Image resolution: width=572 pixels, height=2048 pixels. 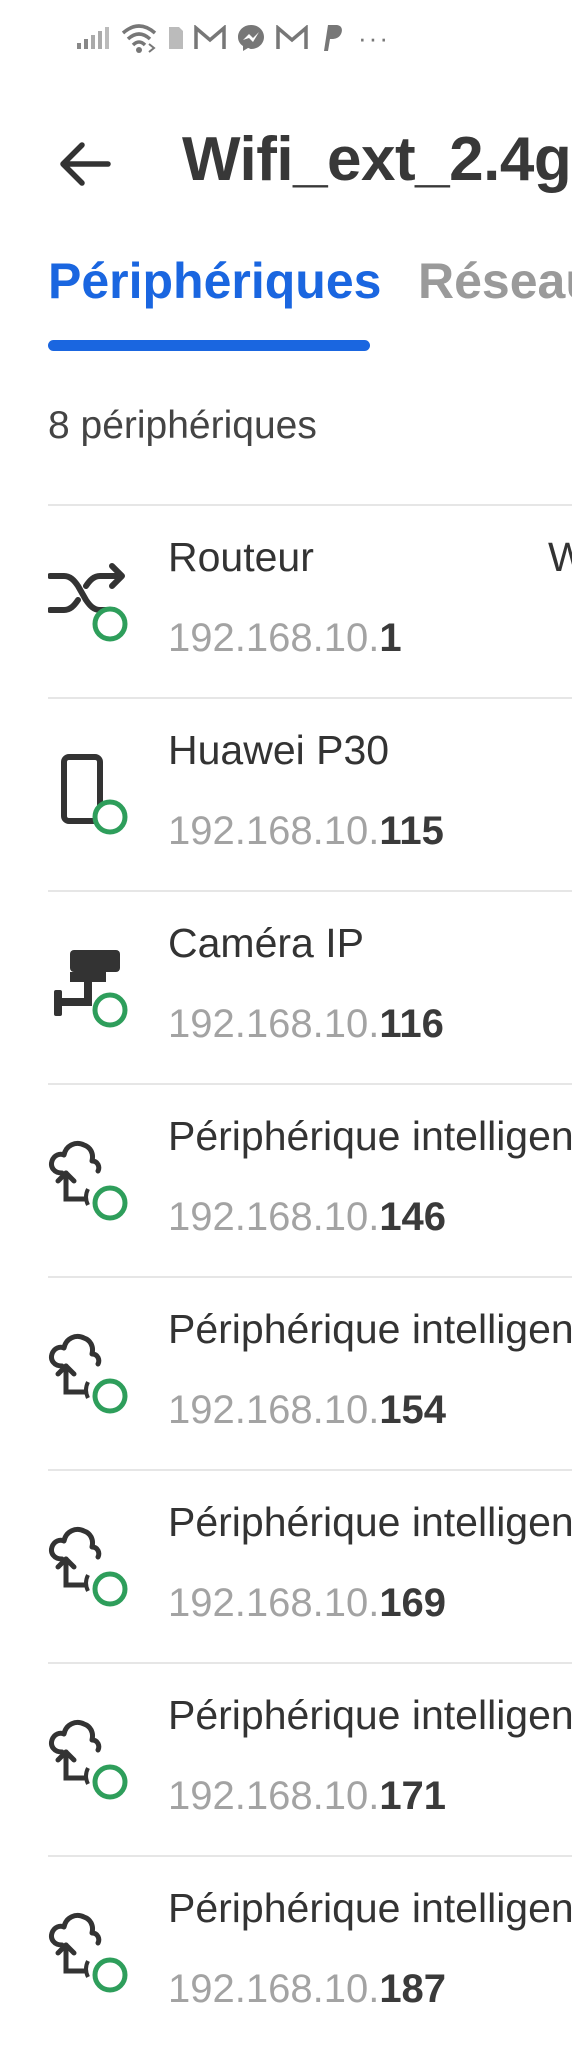 What do you see at coordinates (310, 1565) in the screenshot?
I see `device-row: Périphérique intelligent 192.168.10.169` at bounding box center [310, 1565].